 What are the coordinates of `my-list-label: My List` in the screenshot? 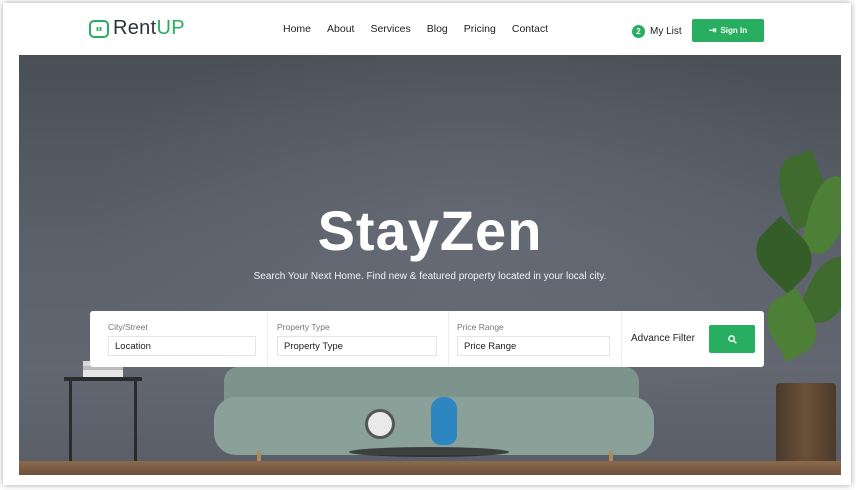 It's located at (666, 31).